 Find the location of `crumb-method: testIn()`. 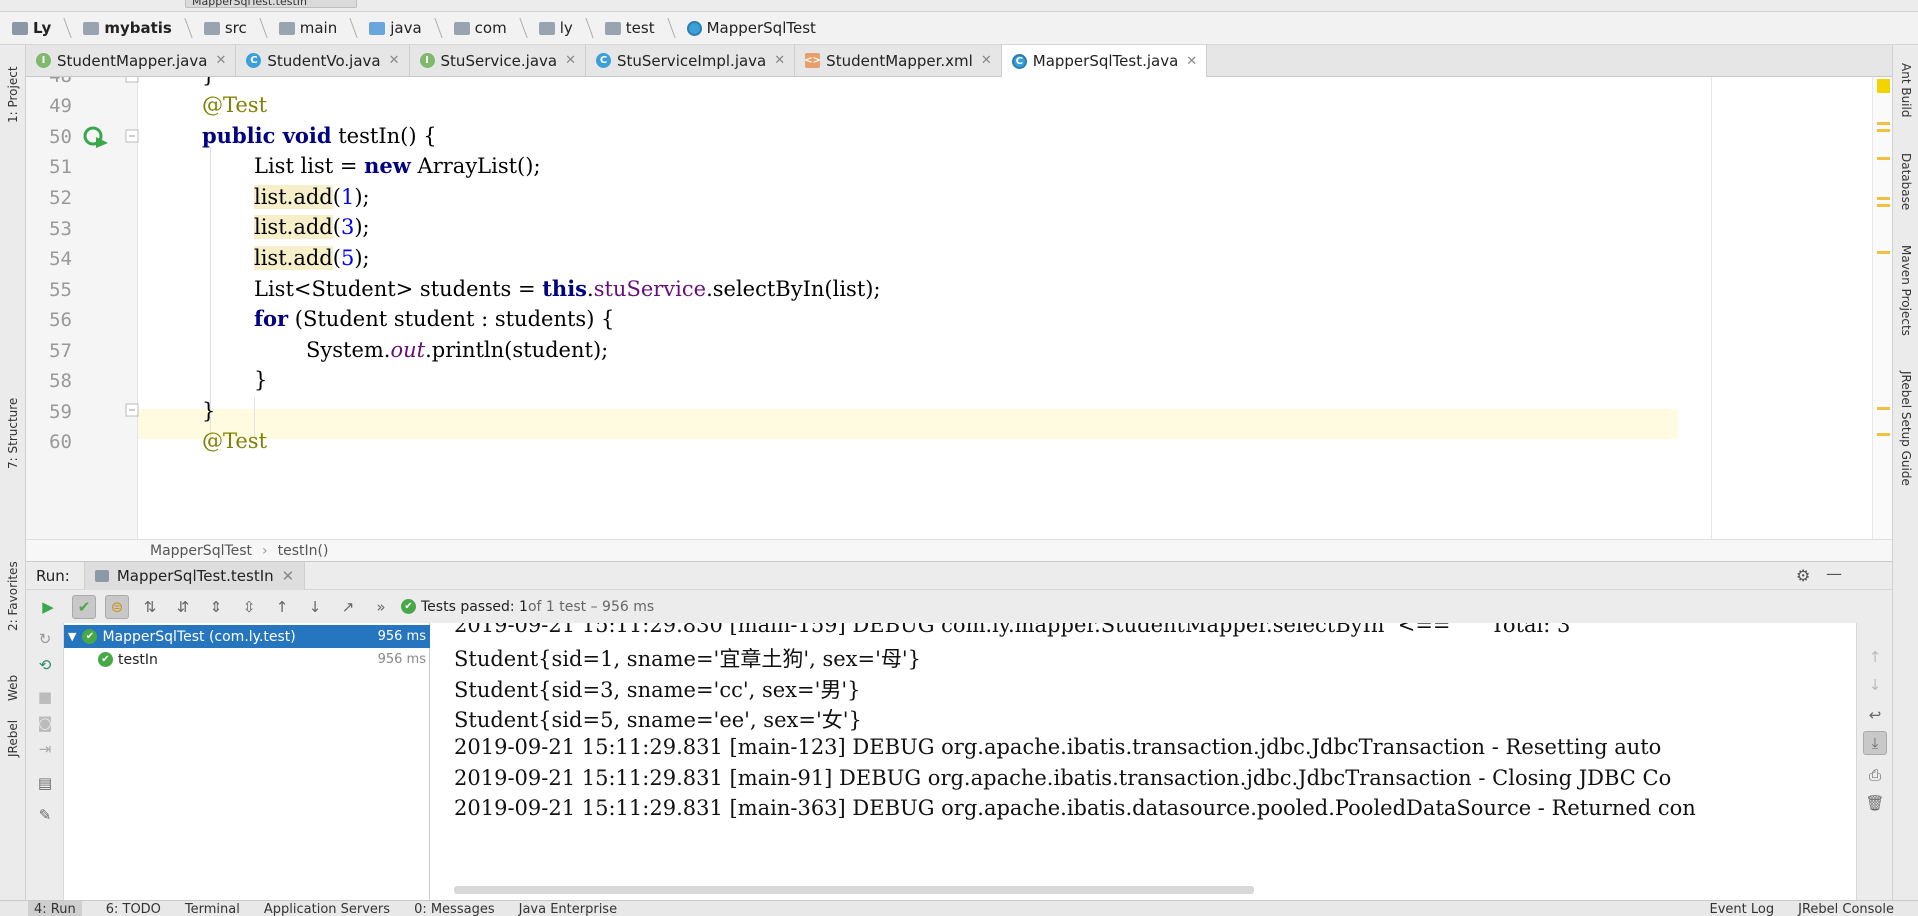

crumb-method: testIn() is located at coordinates (303, 551).